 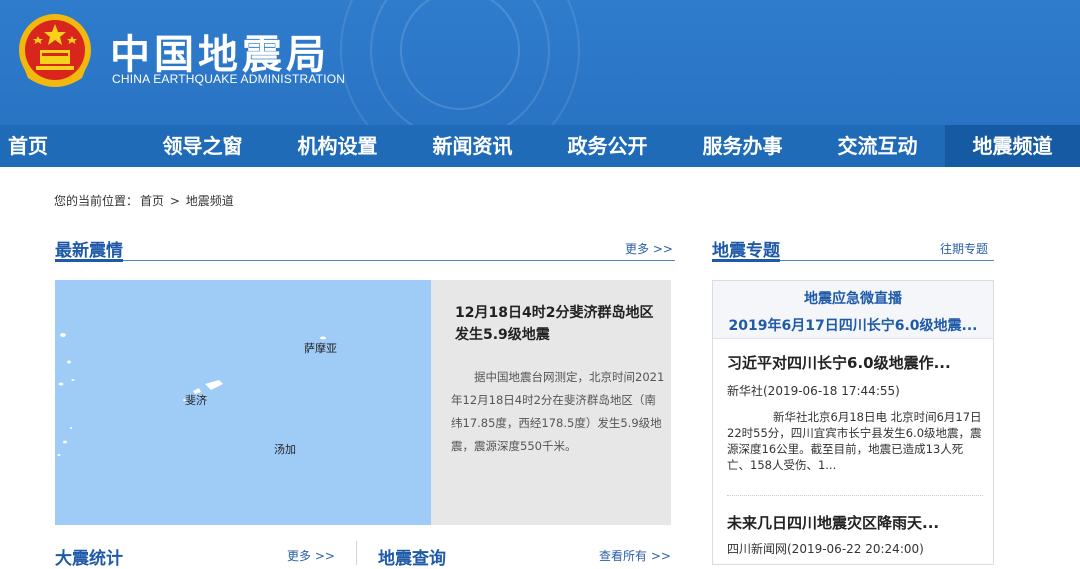 What do you see at coordinates (855, 495) in the screenshot?
I see `news-divider` at bounding box center [855, 495].